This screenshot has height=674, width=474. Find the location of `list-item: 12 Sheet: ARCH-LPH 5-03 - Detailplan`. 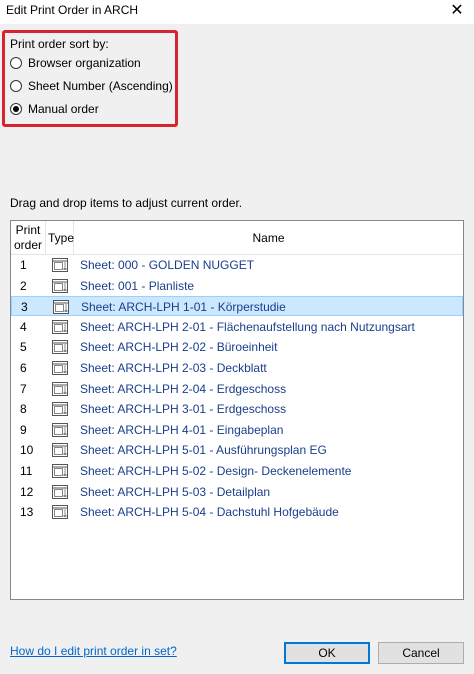

list-item: 12 Sheet: ARCH-LPH 5-03 - Detailplan is located at coordinates (237, 492).